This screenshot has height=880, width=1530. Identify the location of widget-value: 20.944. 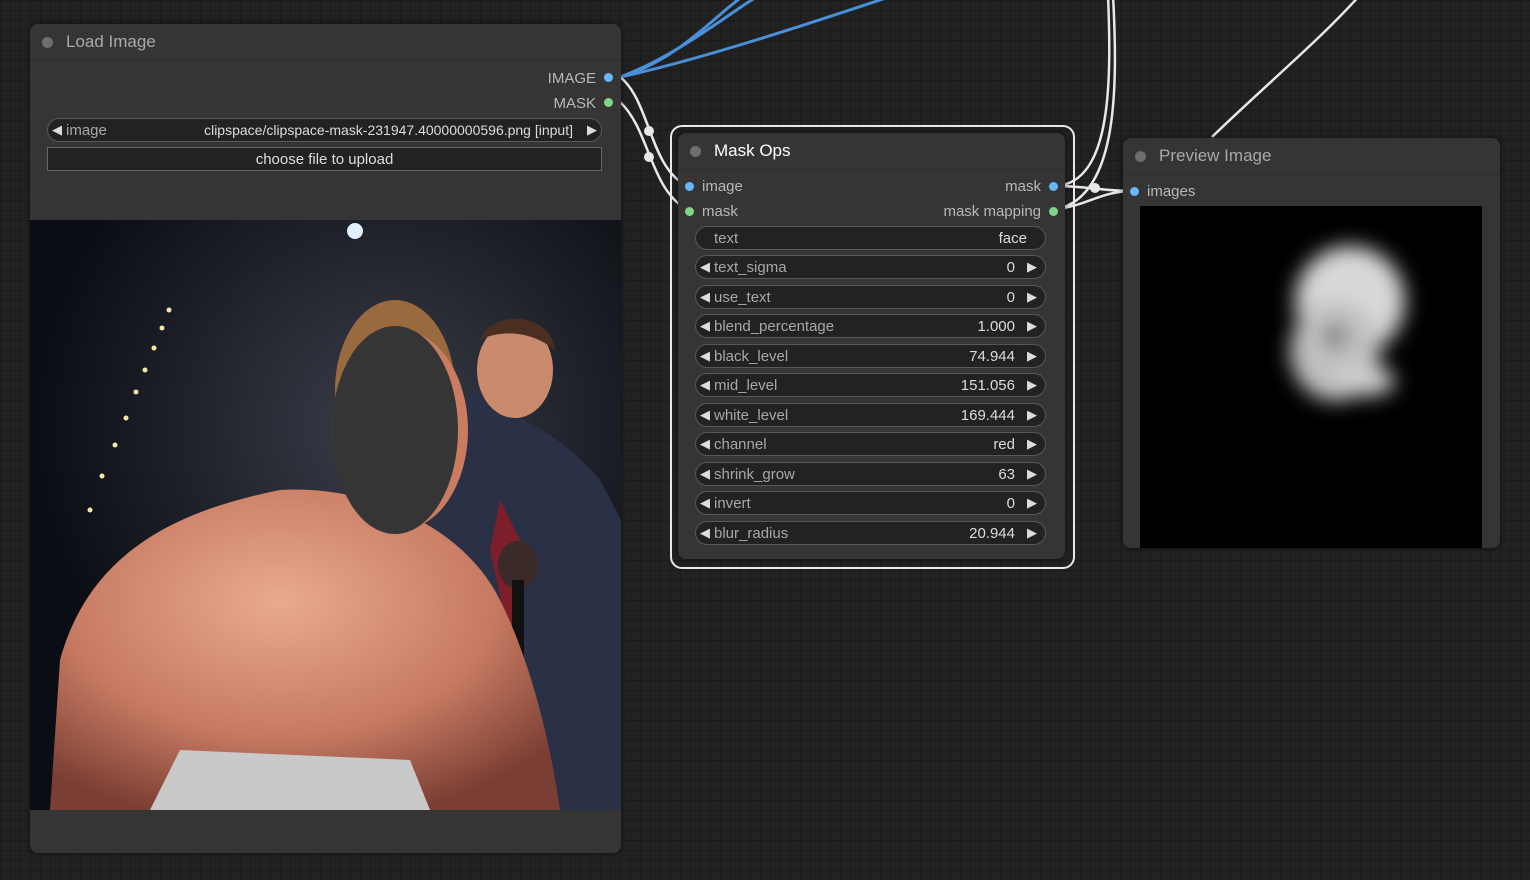
(992, 533).